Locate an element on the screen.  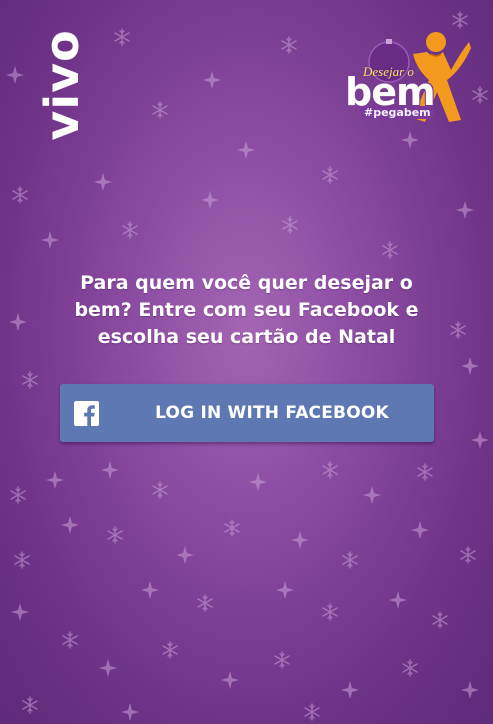
facebook-login-button: LOG IN WITH FACEBOOK is located at coordinates (247, 413).